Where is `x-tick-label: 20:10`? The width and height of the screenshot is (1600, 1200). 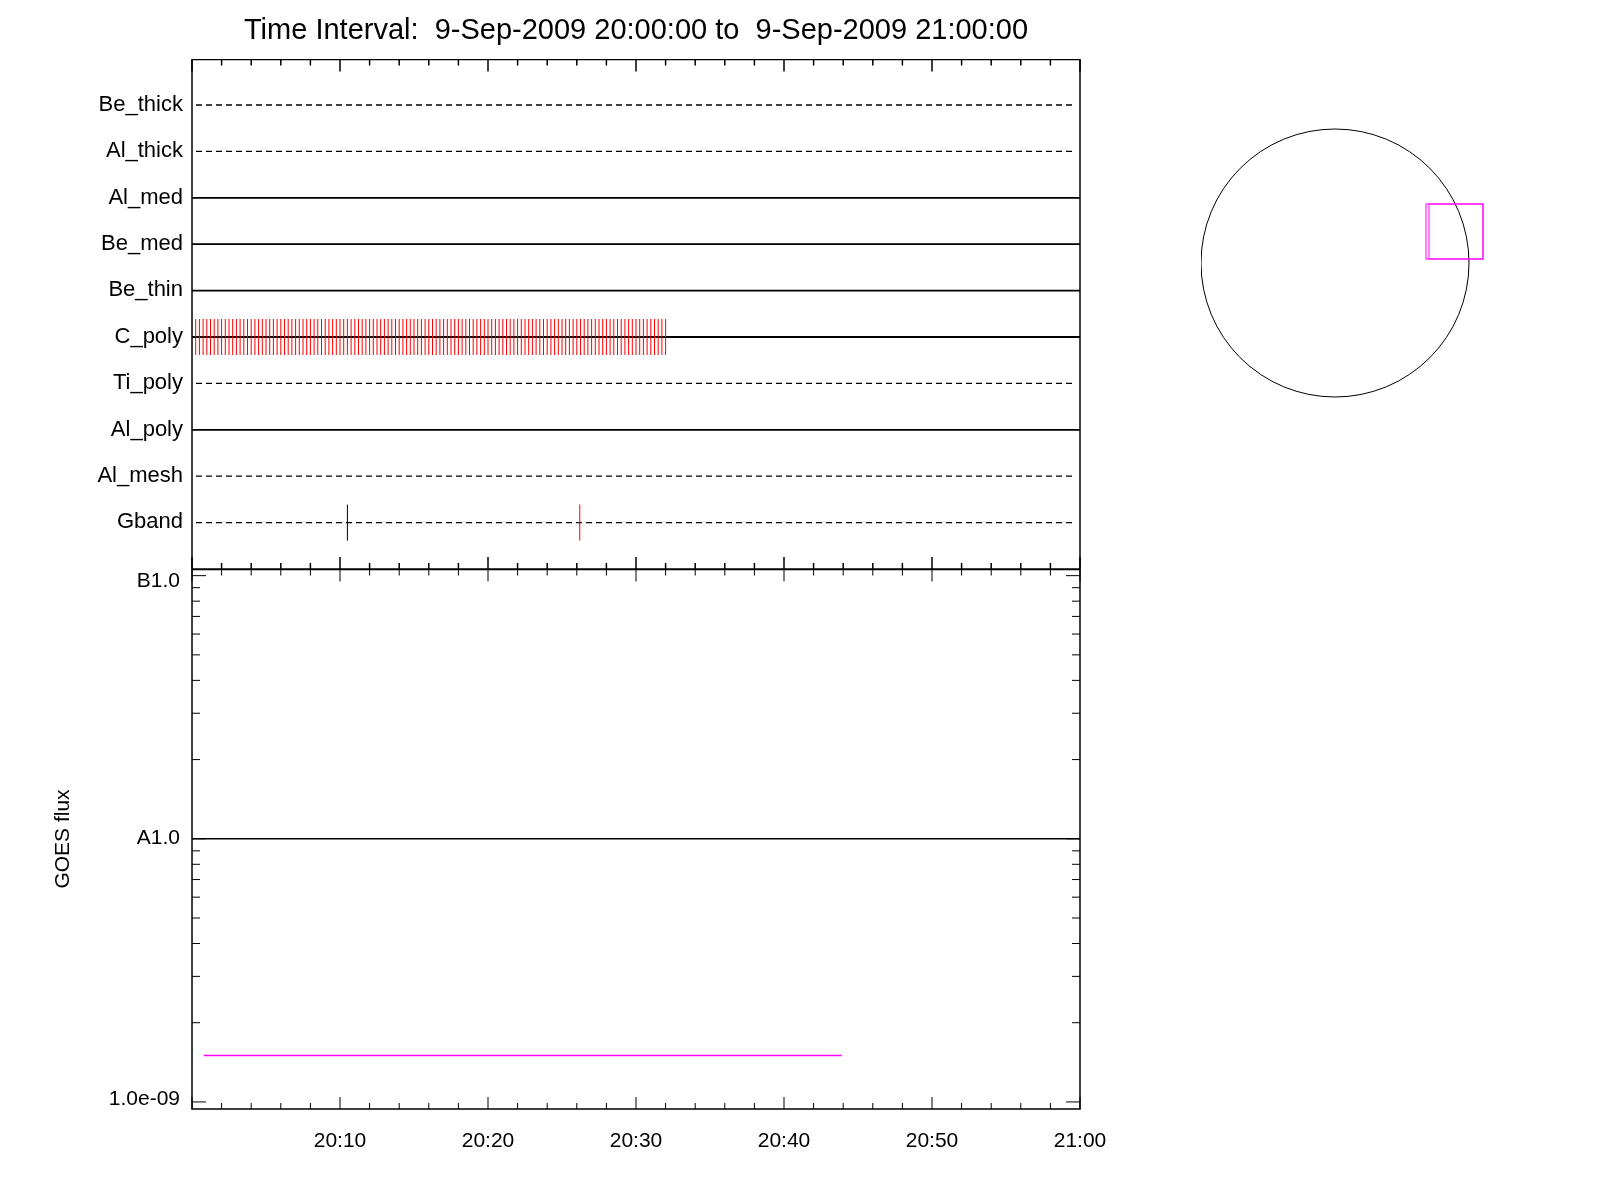 x-tick-label: 20:10 is located at coordinates (340, 1139).